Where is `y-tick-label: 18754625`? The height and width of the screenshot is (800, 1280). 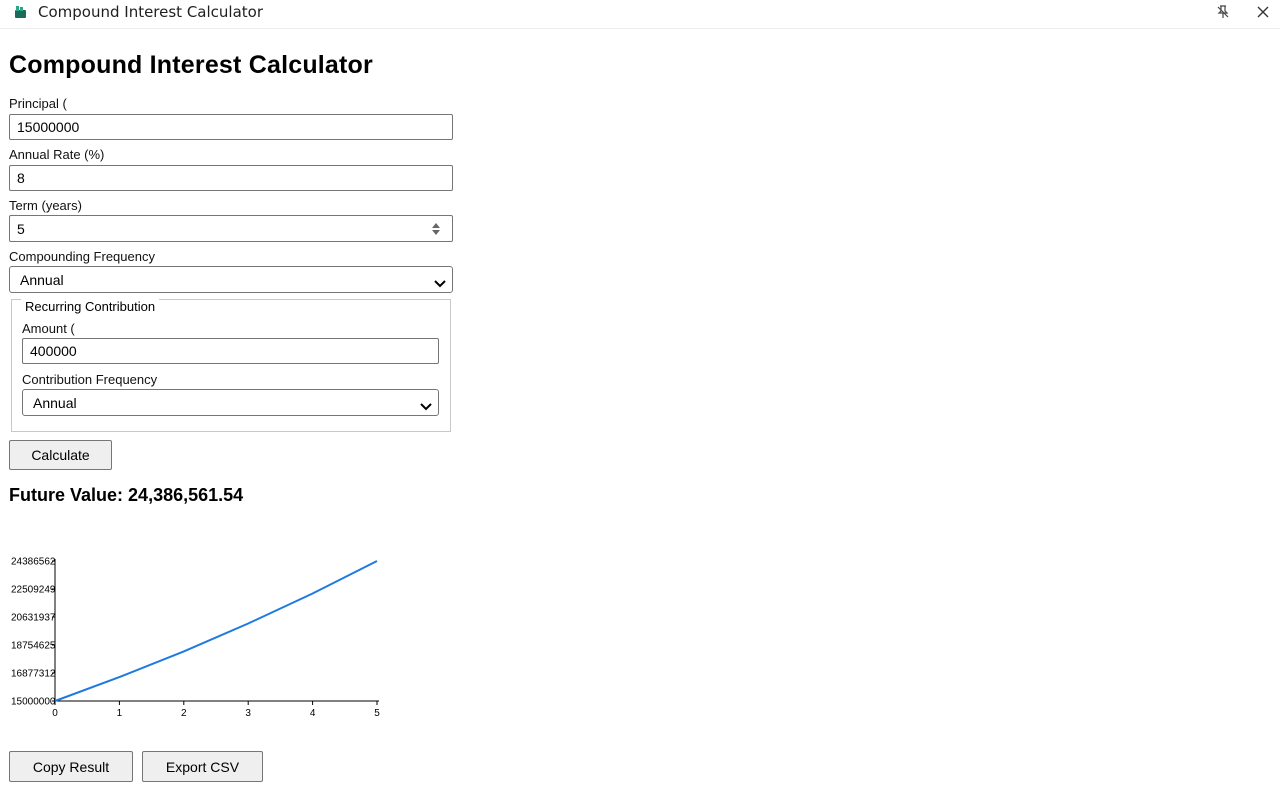
y-tick-label: 18754625 is located at coordinates (33, 646).